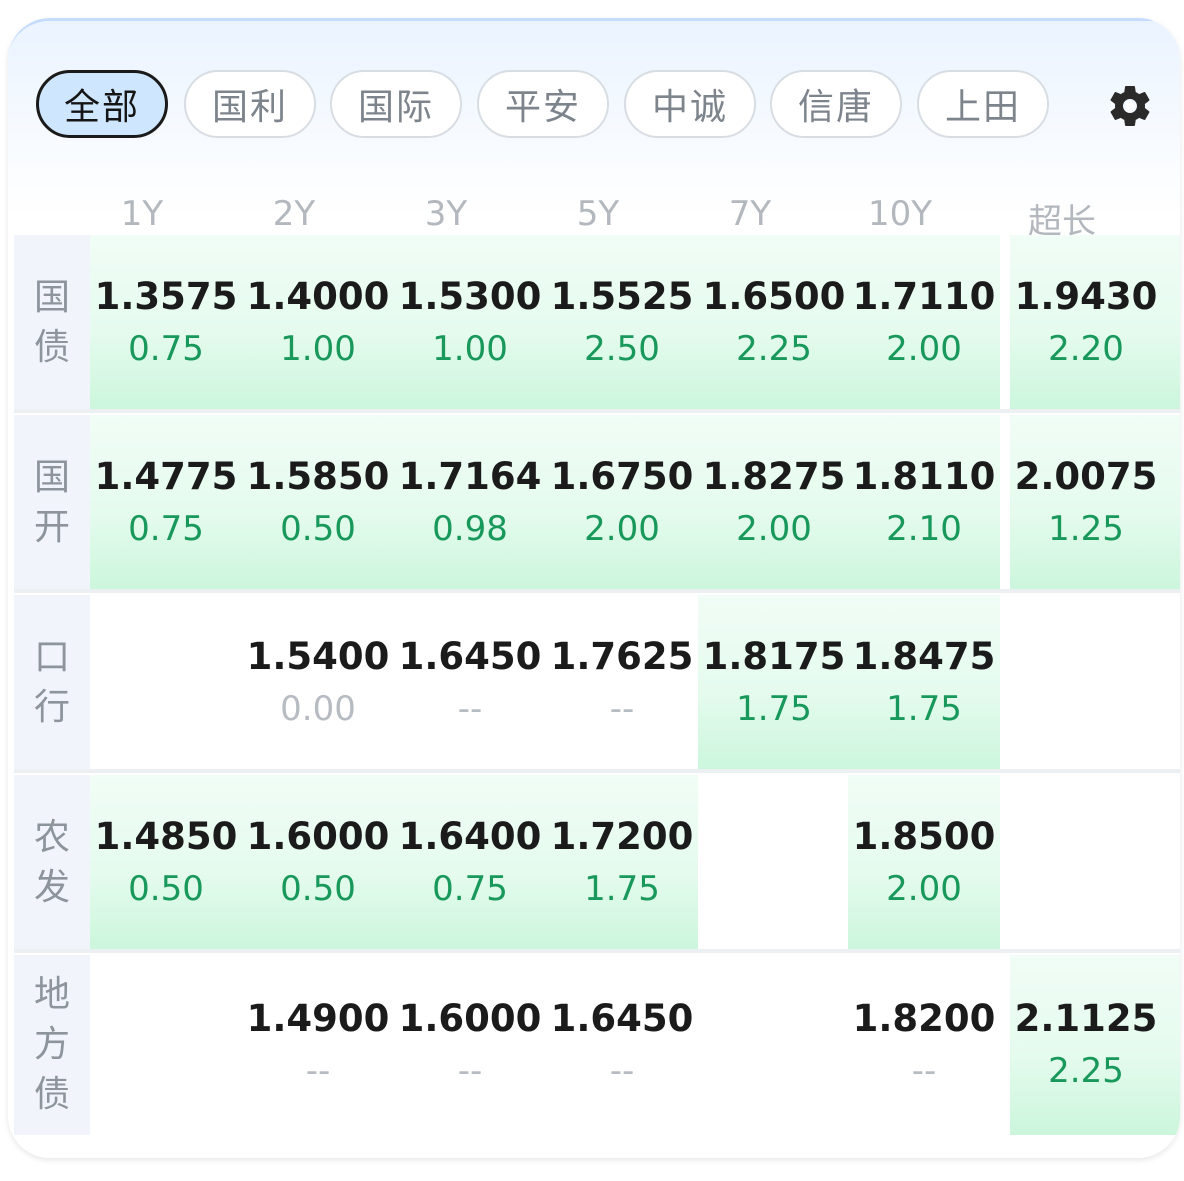  Describe the element at coordinates (470, 323) in the screenshot. I see `yield-cell: 1.5300 1.00` at that location.